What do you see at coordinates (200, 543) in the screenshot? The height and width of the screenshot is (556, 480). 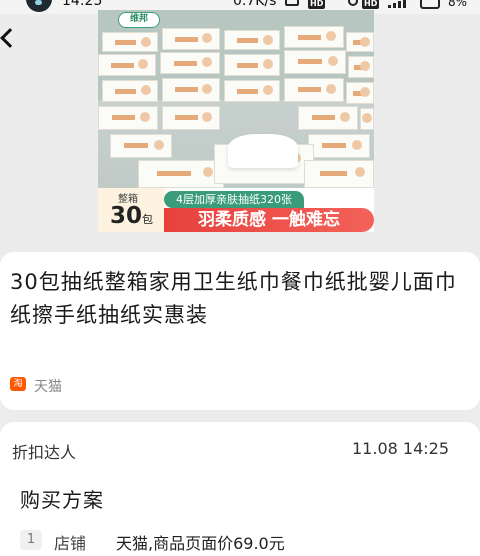 I see `plan-step-value: 天猫,商品页面价69.0元` at bounding box center [200, 543].